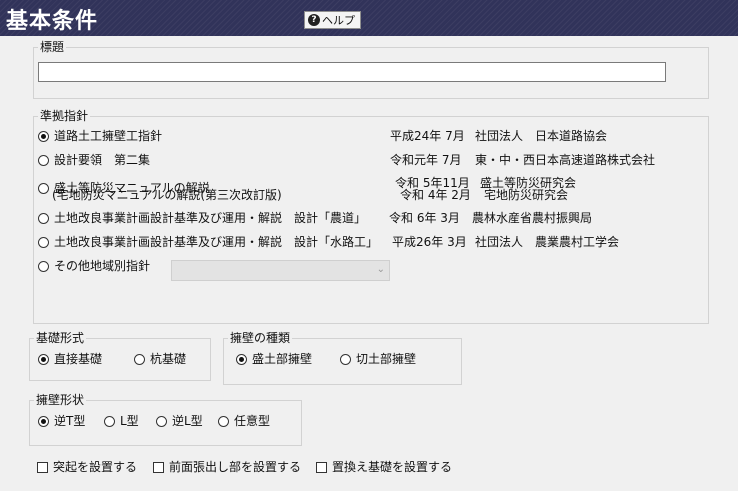 The height and width of the screenshot is (491, 738). What do you see at coordinates (424, 218) in the screenshot?
I see `standard-date: 令和 6年 3月` at bounding box center [424, 218].